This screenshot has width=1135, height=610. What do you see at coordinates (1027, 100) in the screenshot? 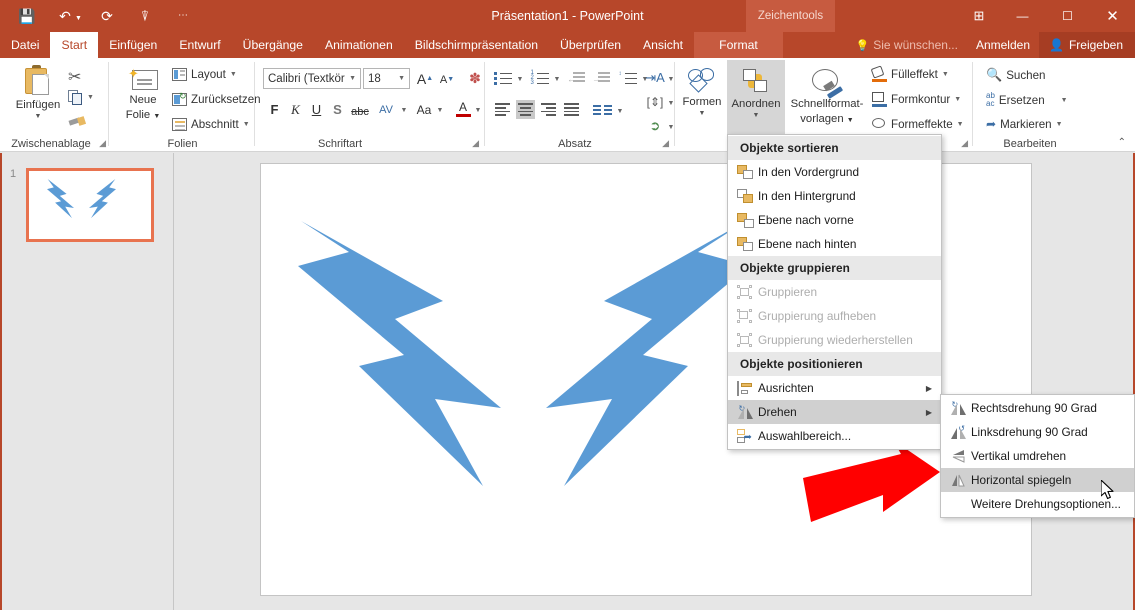
I see `replace-button: ab ac Ersetzen ▼` at bounding box center [1027, 100].